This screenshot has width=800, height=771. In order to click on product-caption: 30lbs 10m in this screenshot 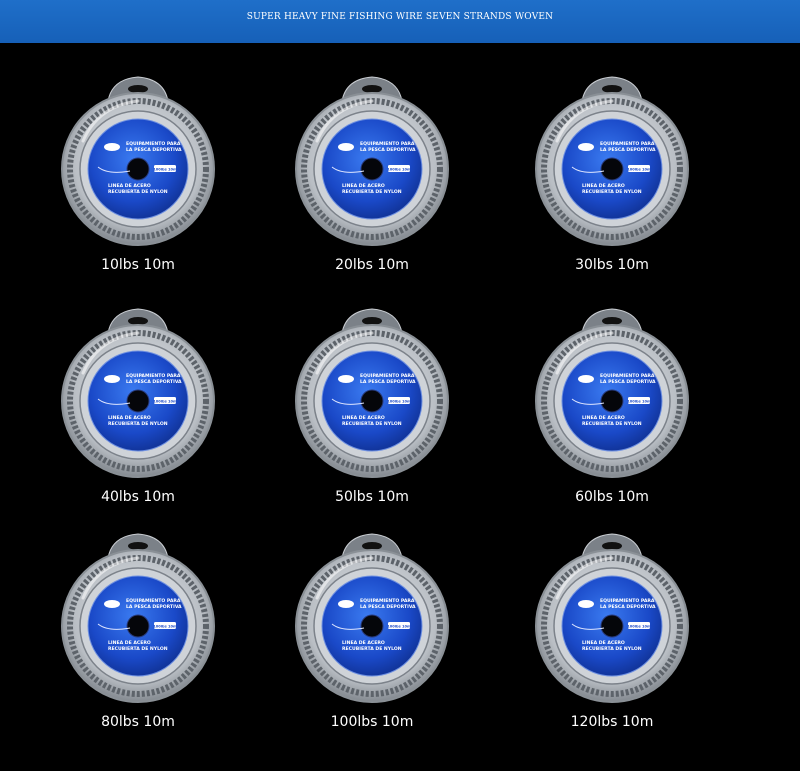, I will do `click(612, 265)`.